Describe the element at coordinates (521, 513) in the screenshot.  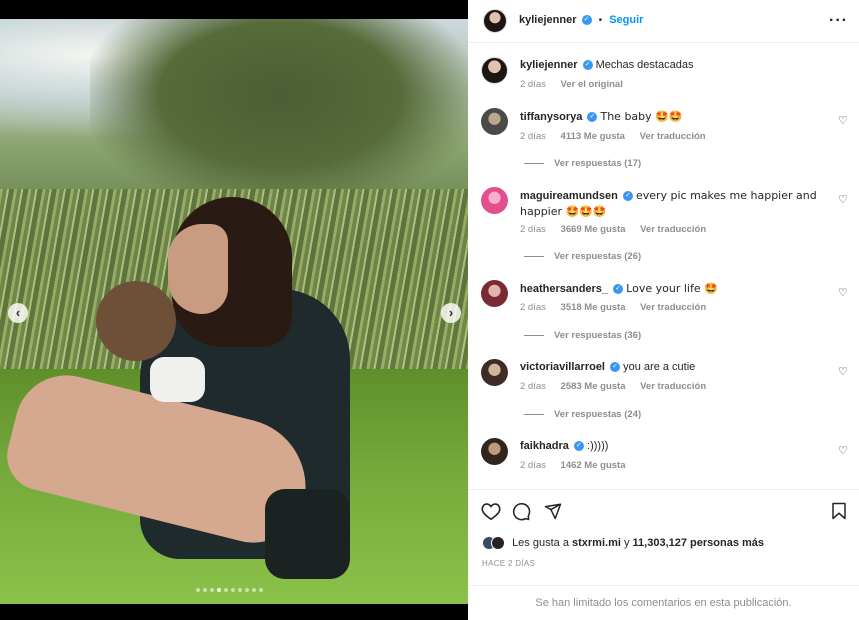
I see `comment-bubble-icon` at that location.